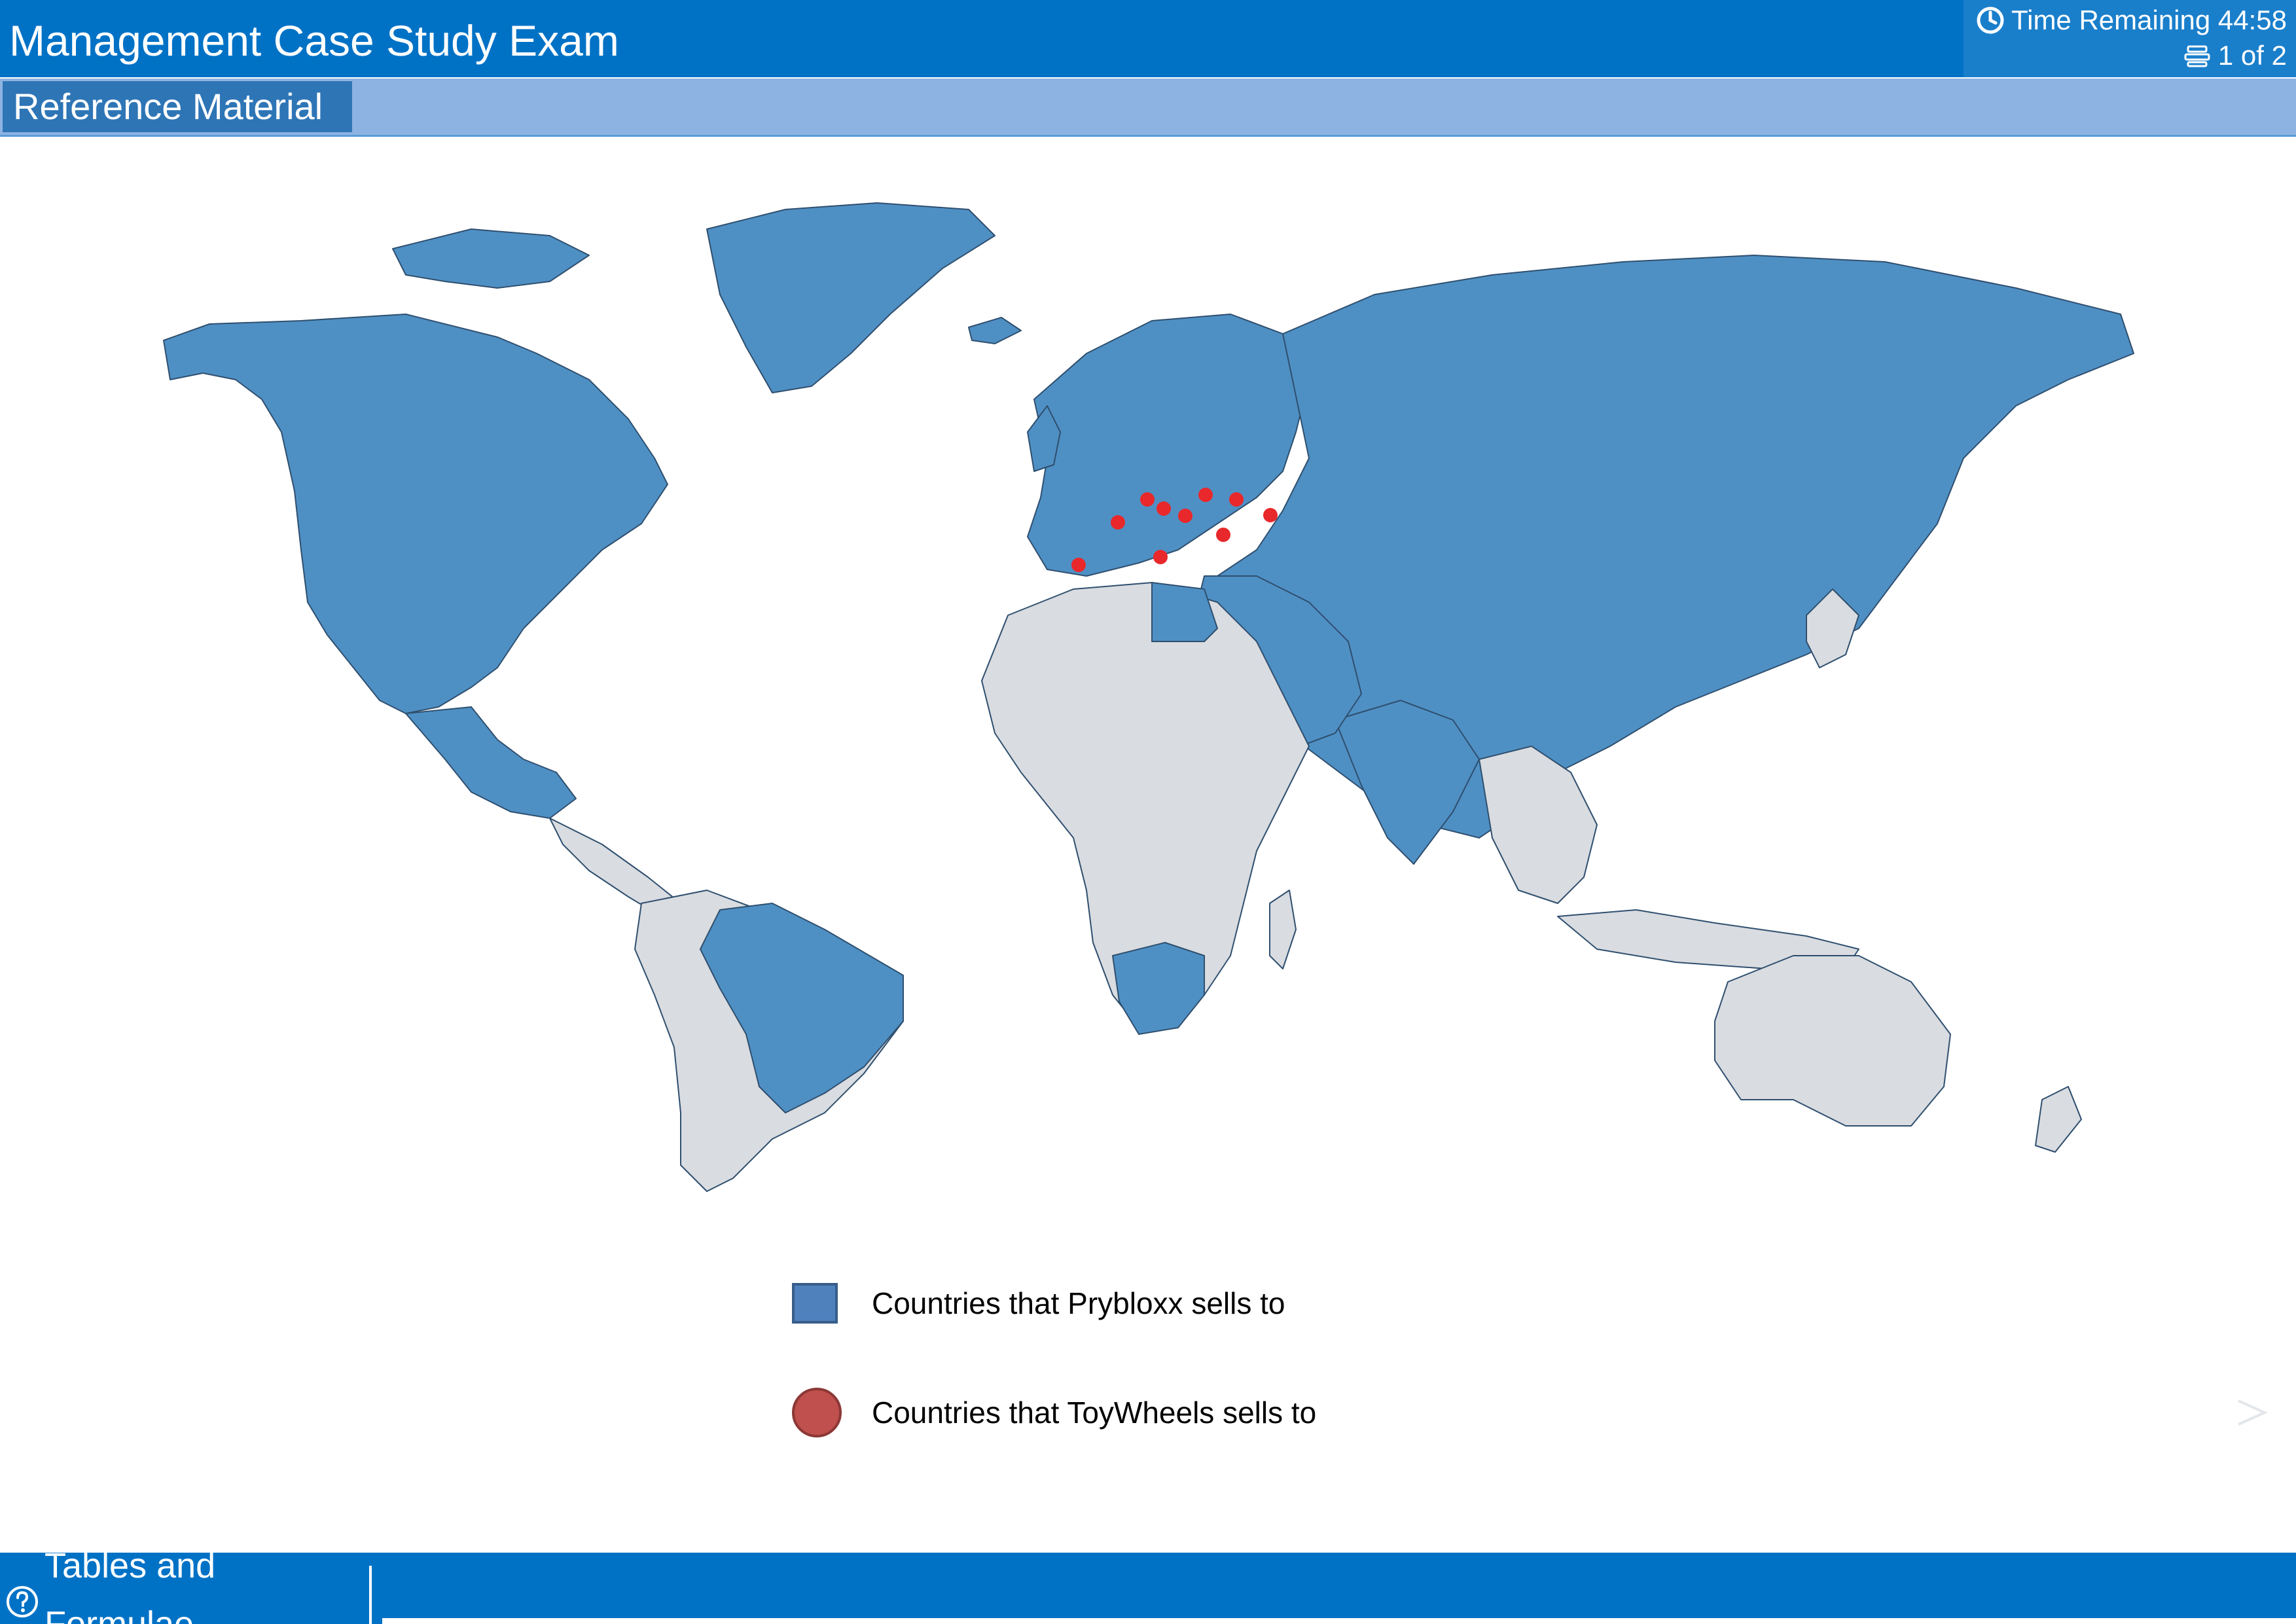 The width and height of the screenshot is (2296, 1624). I want to click on region-south-africa, so click(1158, 989).